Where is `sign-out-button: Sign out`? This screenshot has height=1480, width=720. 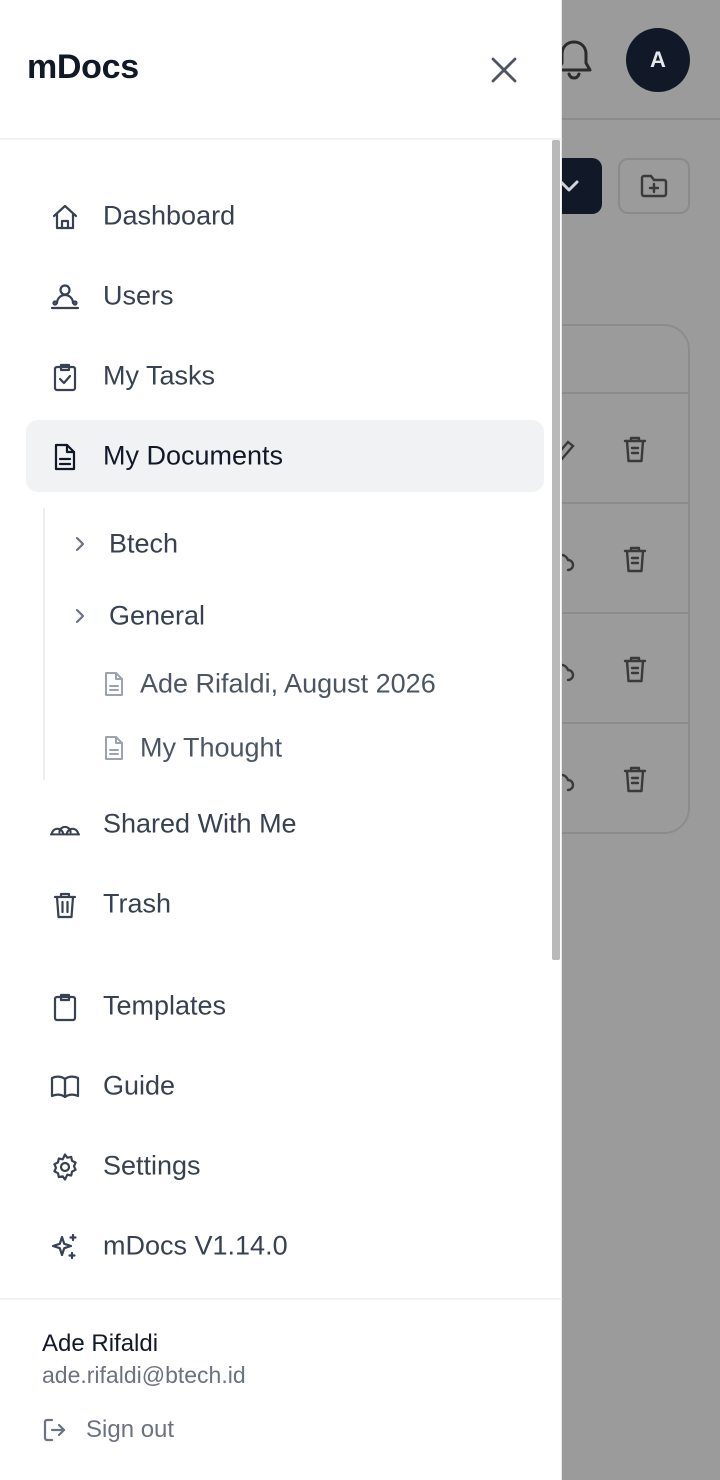 sign-out-button: Sign out is located at coordinates (108, 1430).